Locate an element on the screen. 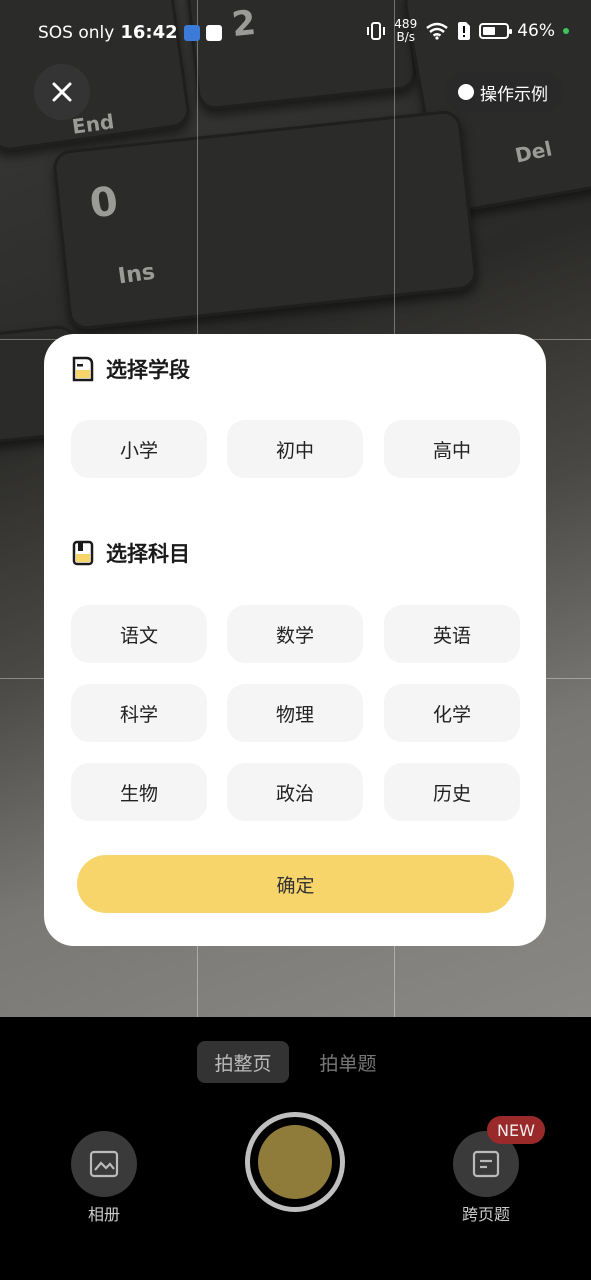 The width and height of the screenshot is (591, 1280). shutter-inner is located at coordinates (295, 1162).